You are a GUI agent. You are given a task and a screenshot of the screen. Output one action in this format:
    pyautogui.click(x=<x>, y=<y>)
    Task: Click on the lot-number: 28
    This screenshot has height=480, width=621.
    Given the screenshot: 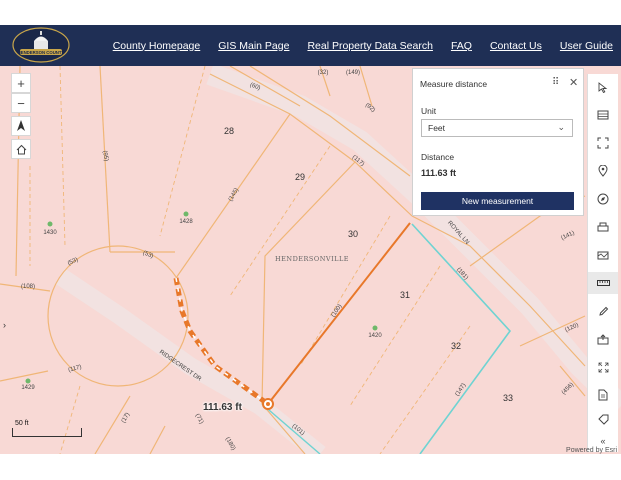 What is the action you would take?
    pyautogui.click(x=229, y=131)
    